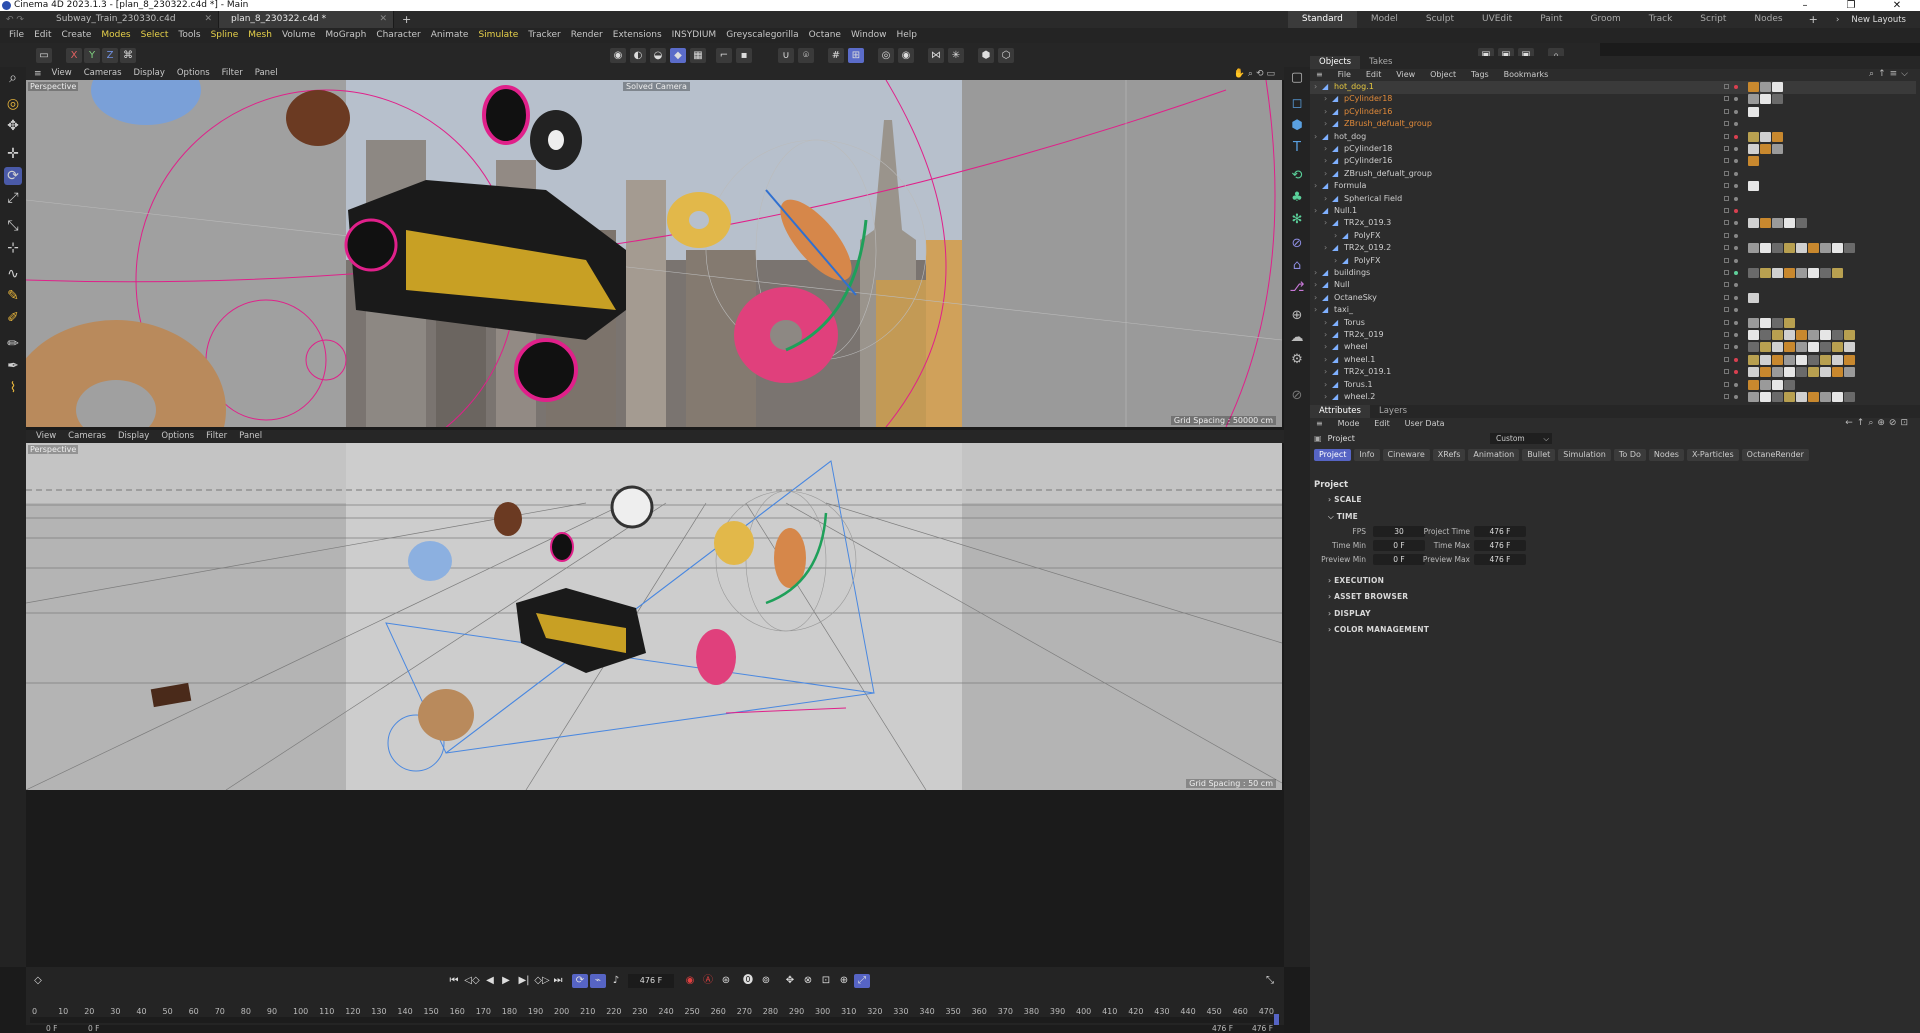 The width and height of the screenshot is (1920, 1033). I want to click on keyframe-diamond-icon: ◇, so click(38, 981).